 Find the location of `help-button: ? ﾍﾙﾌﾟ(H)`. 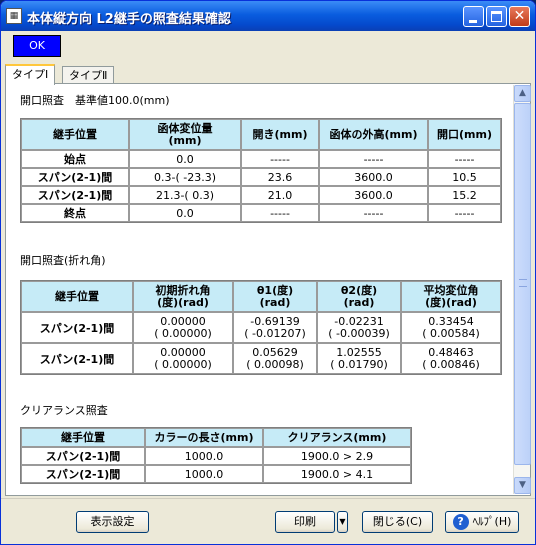

help-button: ? ﾍﾙﾌﾟ(H) is located at coordinates (482, 522).